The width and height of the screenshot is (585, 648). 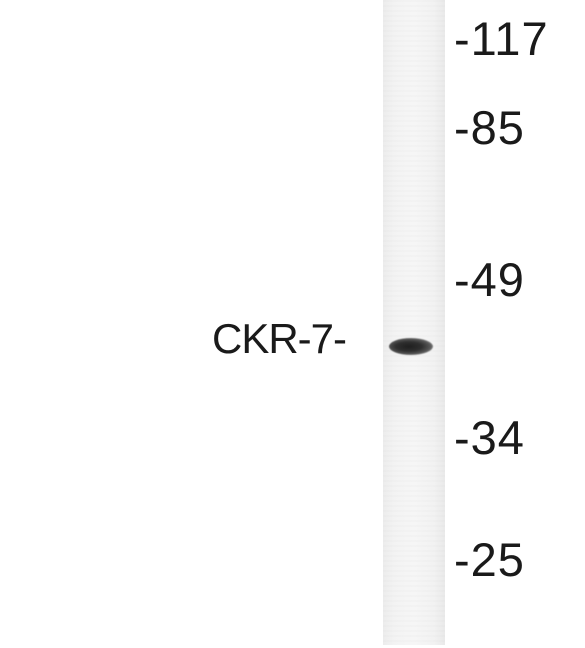 What do you see at coordinates (279, 338) in the screenshot?
I see `protein-label: CKR-7-` at bounding box center [279, 338].